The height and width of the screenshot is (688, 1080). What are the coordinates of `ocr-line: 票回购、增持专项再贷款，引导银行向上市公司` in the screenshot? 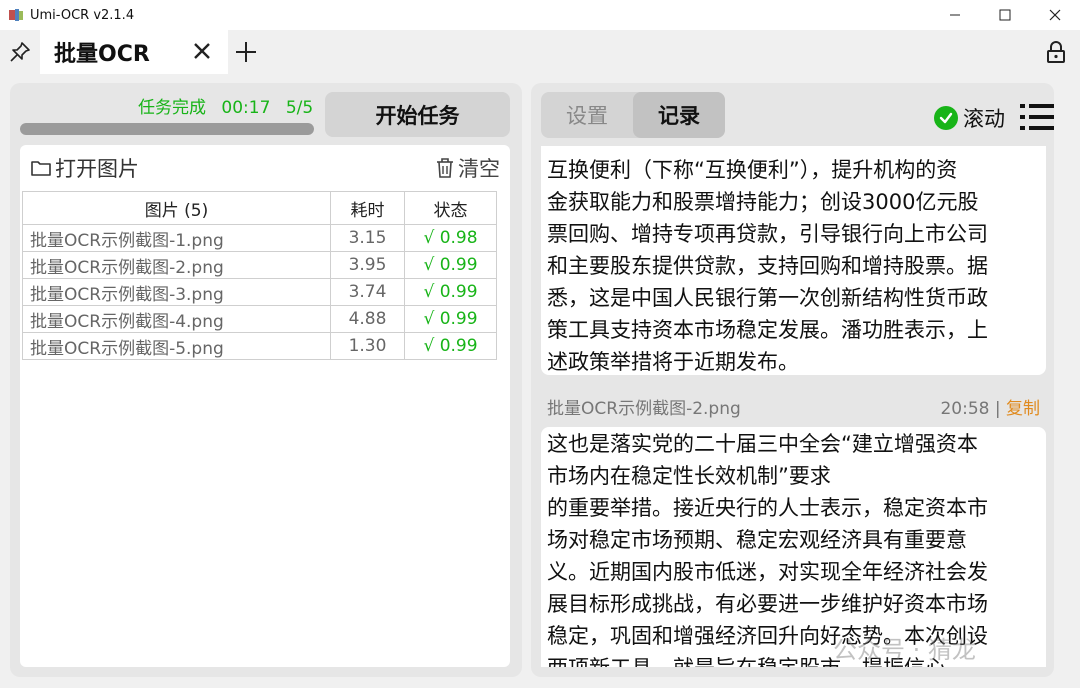 It's located at (767, 234).